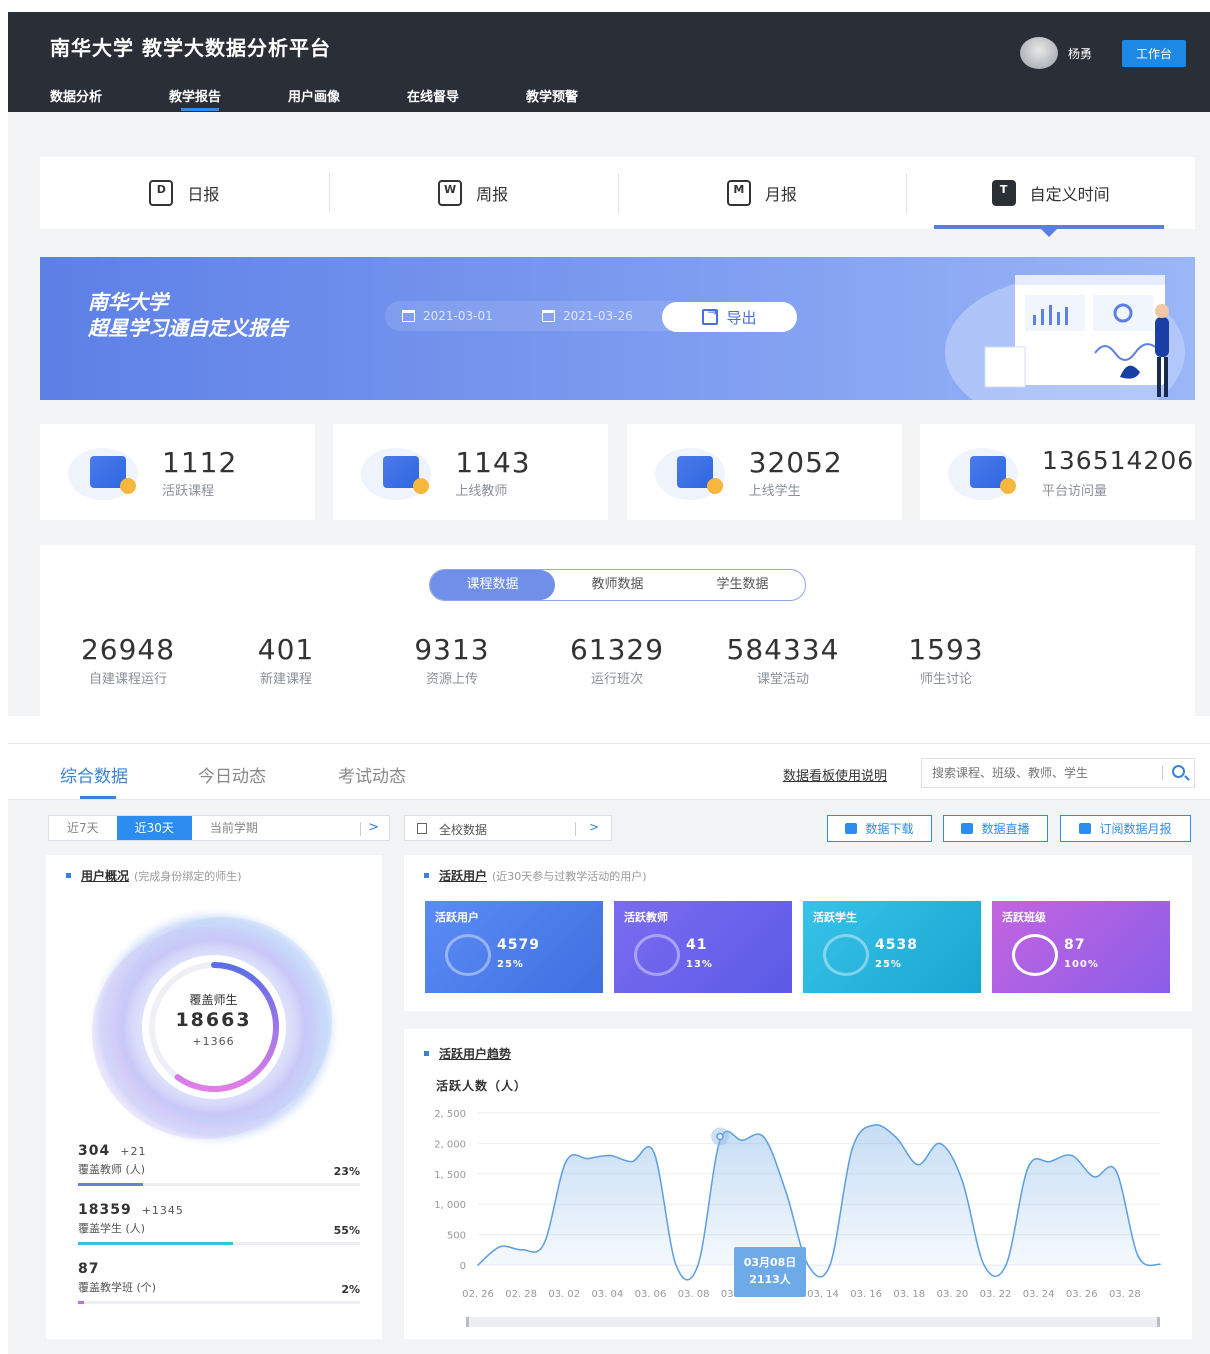 The image size is (1210, 1354). What do you see at coordinates (466, 99) in the screenshot?
I see `nav-item-online-supervision: 在线督导` at bounding box center [466, 99].